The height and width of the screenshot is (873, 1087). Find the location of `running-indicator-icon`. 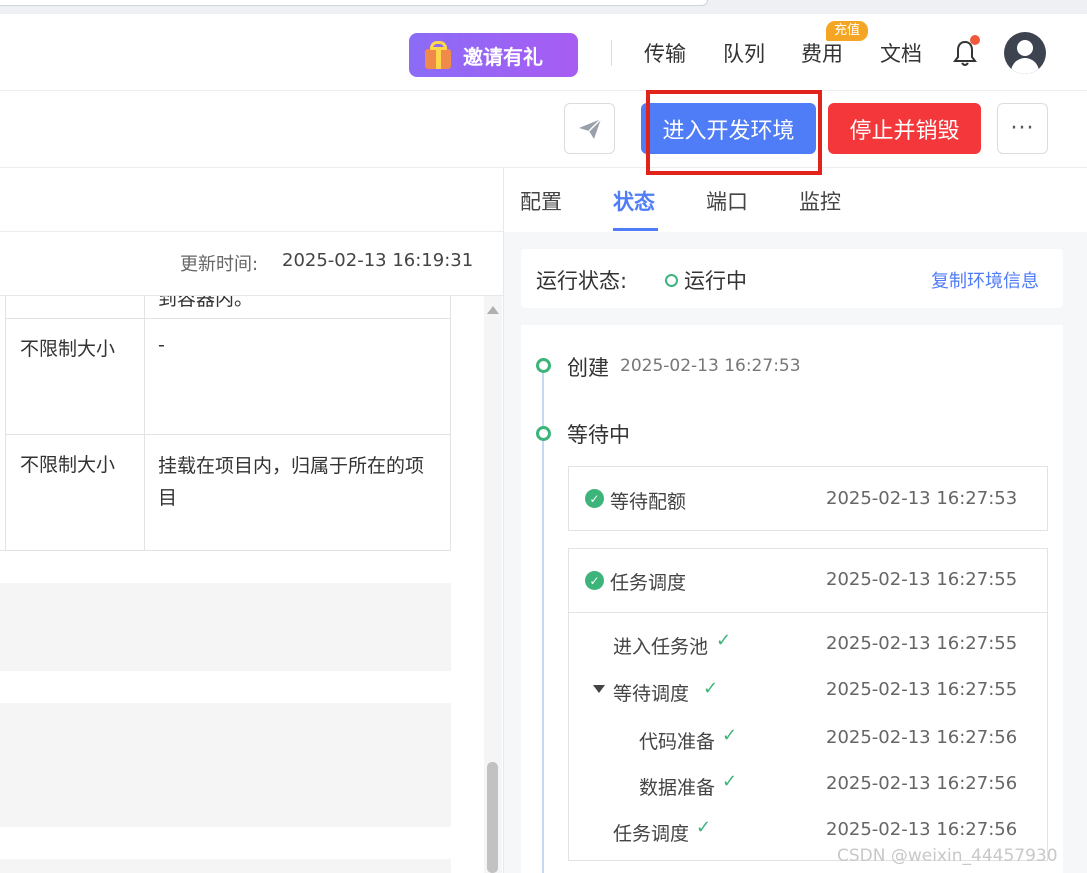

running-indicator-icon is located at coordinates (671, 280).